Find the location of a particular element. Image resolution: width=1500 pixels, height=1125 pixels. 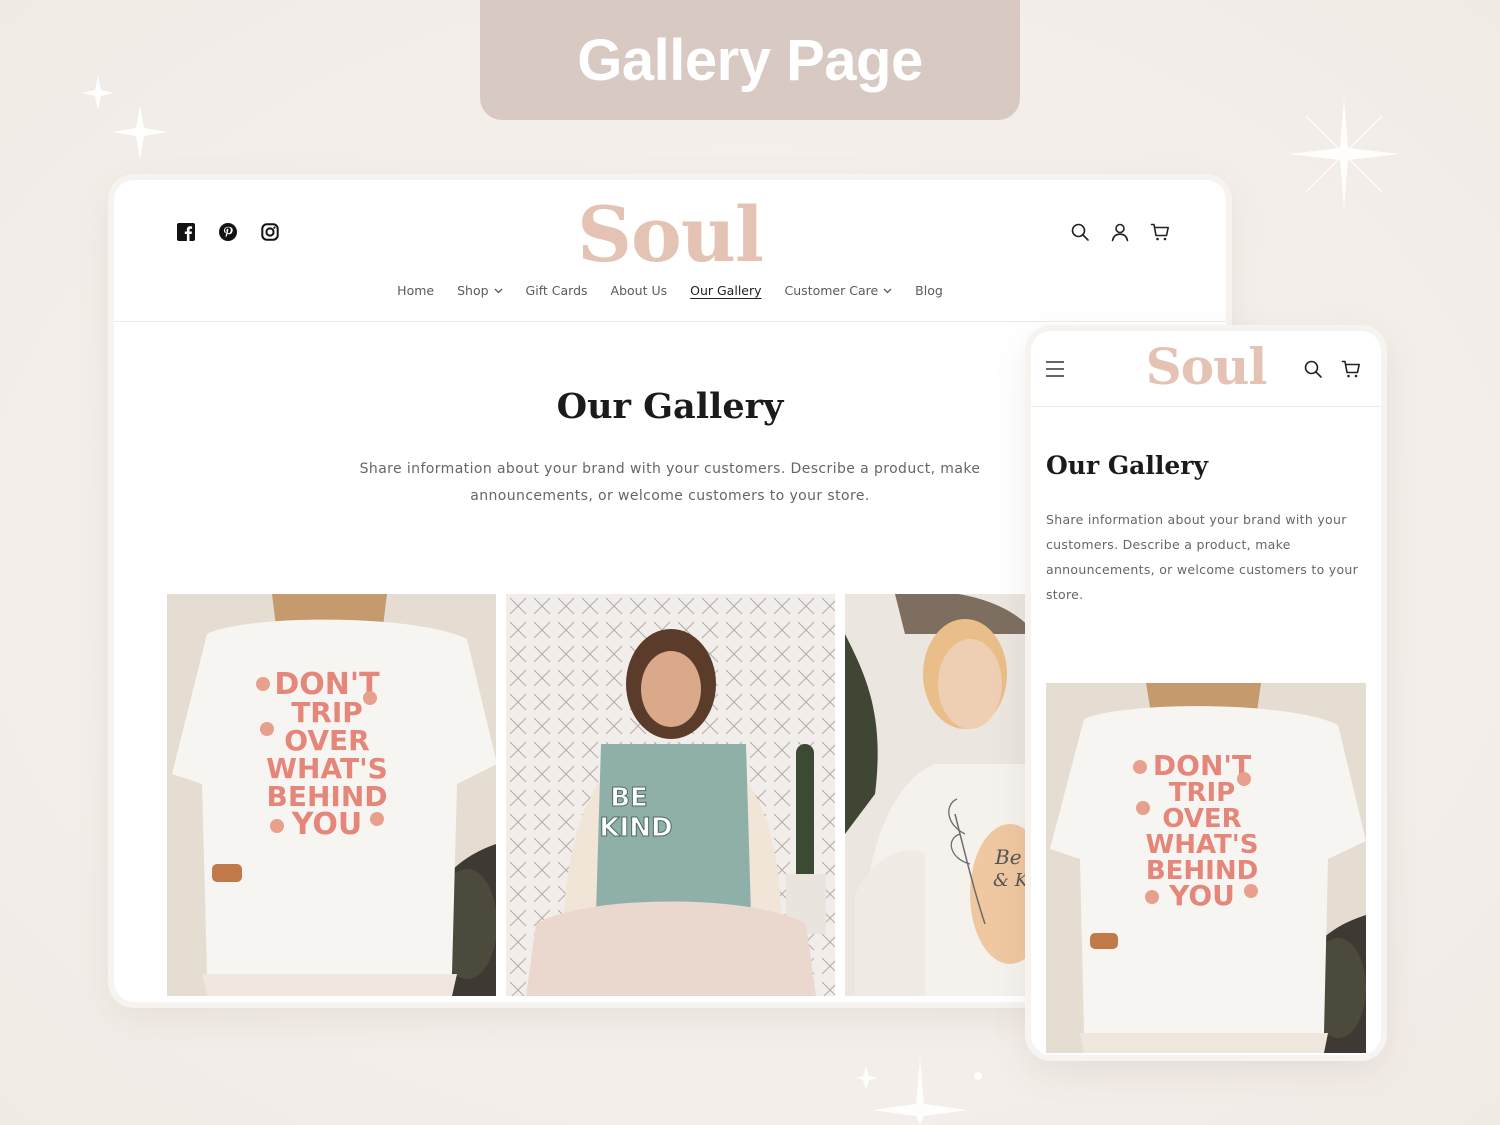

nav-label: Our Gallery is located at coordinates (726, 290).